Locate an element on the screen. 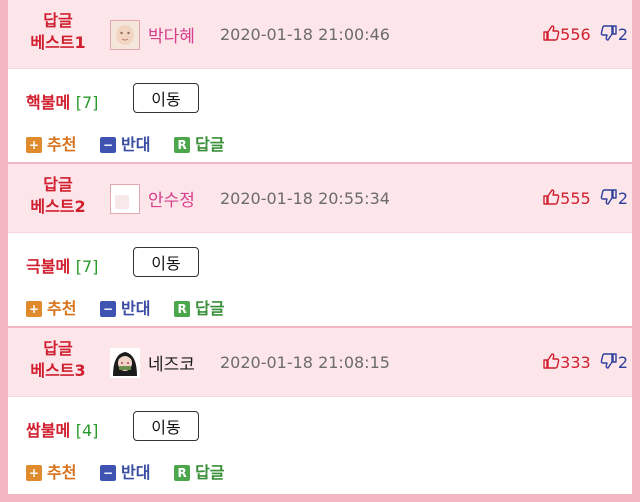 The height and width of the screenshot is (502, 640). vote-counts: 556 2 is located at coordinates (585, 35).